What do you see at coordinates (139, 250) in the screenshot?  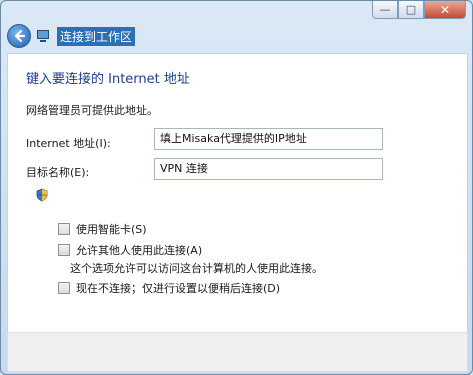 I see `allow-others-label: 允许其他人使用此连接(A)` at bounding box center [139, 250].